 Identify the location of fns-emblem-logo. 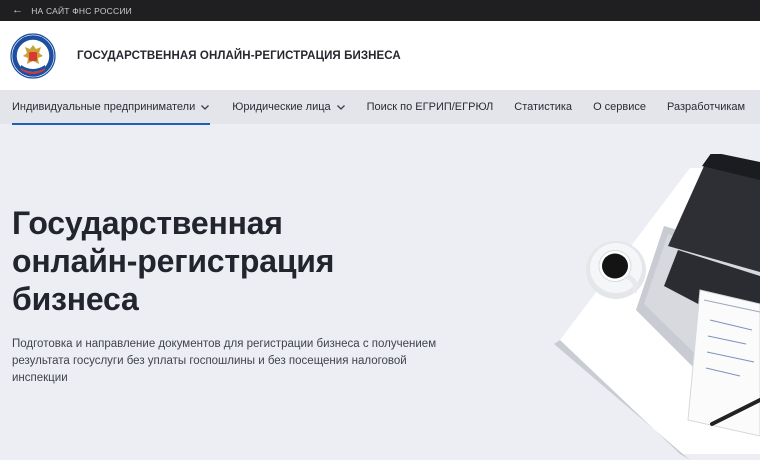
(33, 55).